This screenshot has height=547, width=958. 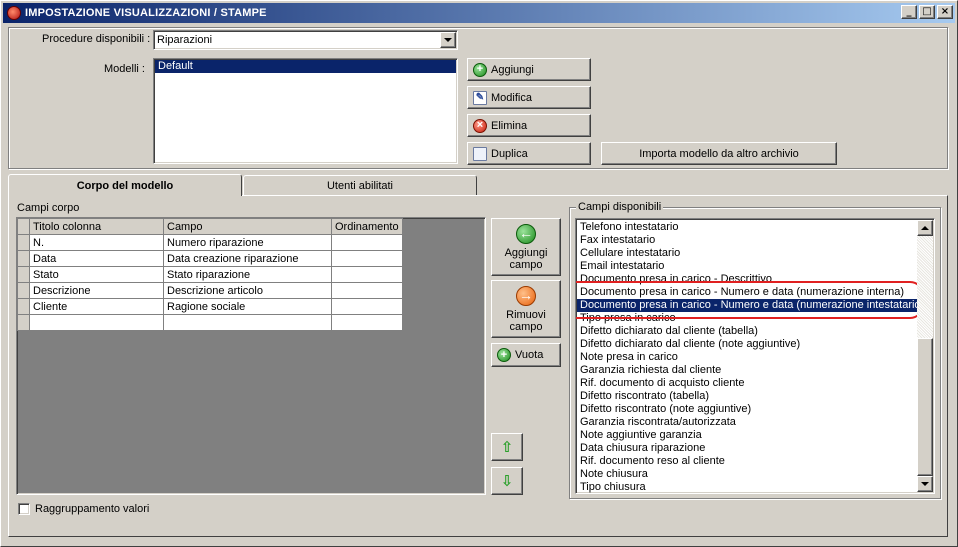 I want to click on chevron-up-icon, so click(x=925, y=228).